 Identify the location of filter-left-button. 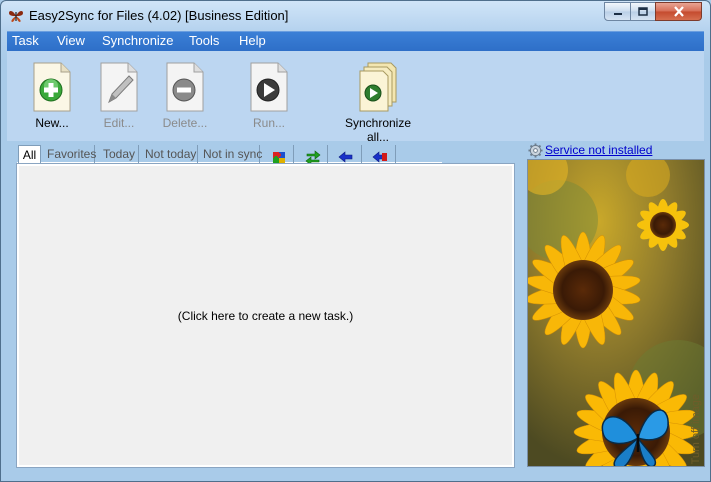
(346, 154).